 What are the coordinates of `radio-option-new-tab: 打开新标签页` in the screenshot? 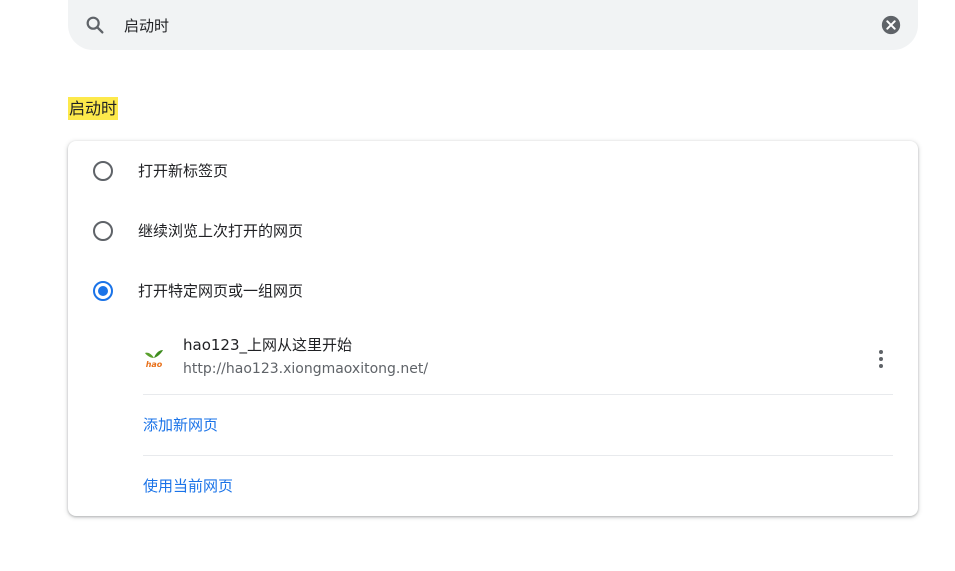 It's located at (493, 171).